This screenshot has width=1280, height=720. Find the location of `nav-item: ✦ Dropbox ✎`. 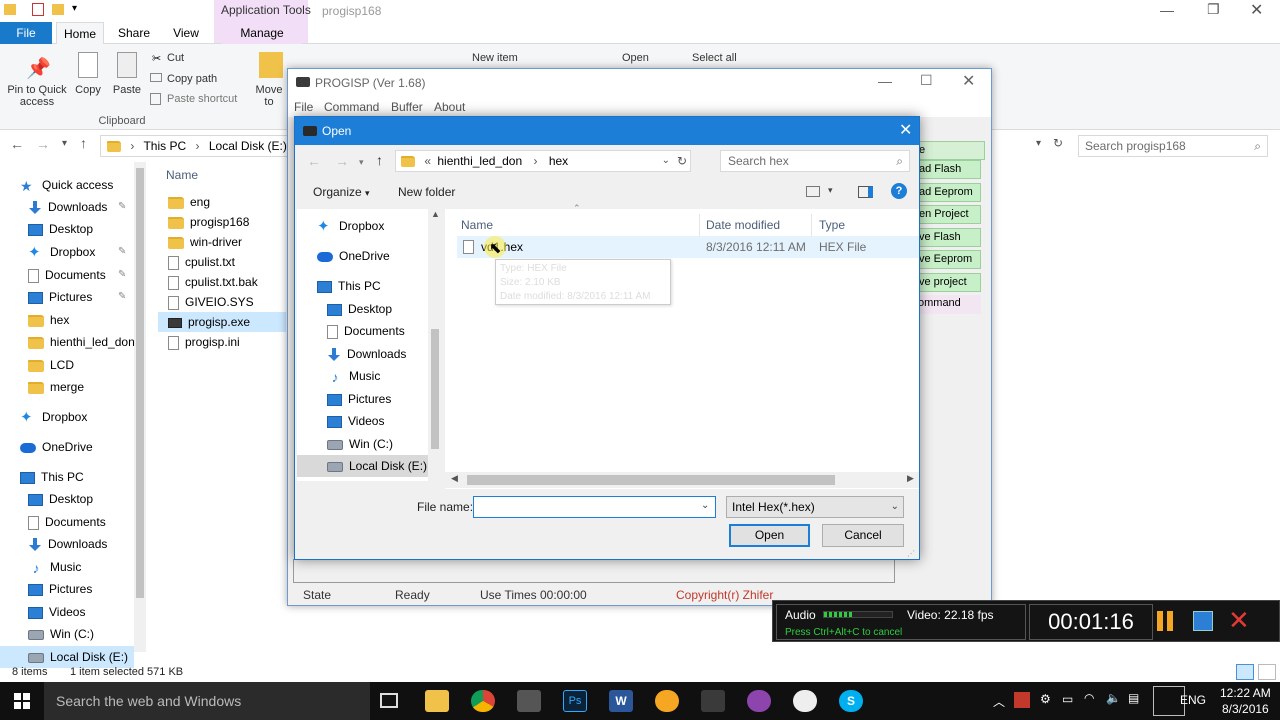

nav-item: ✦ Dropbox ✎ is located at coordinates (67, 252).